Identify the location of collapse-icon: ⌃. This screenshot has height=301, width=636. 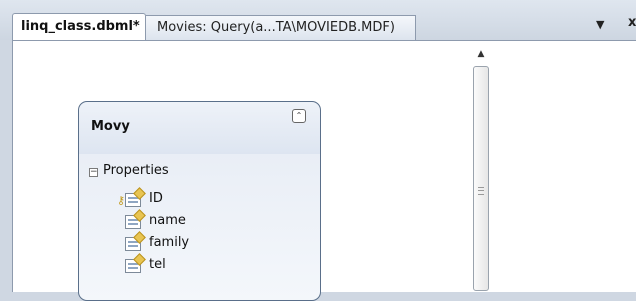
(299, 116).